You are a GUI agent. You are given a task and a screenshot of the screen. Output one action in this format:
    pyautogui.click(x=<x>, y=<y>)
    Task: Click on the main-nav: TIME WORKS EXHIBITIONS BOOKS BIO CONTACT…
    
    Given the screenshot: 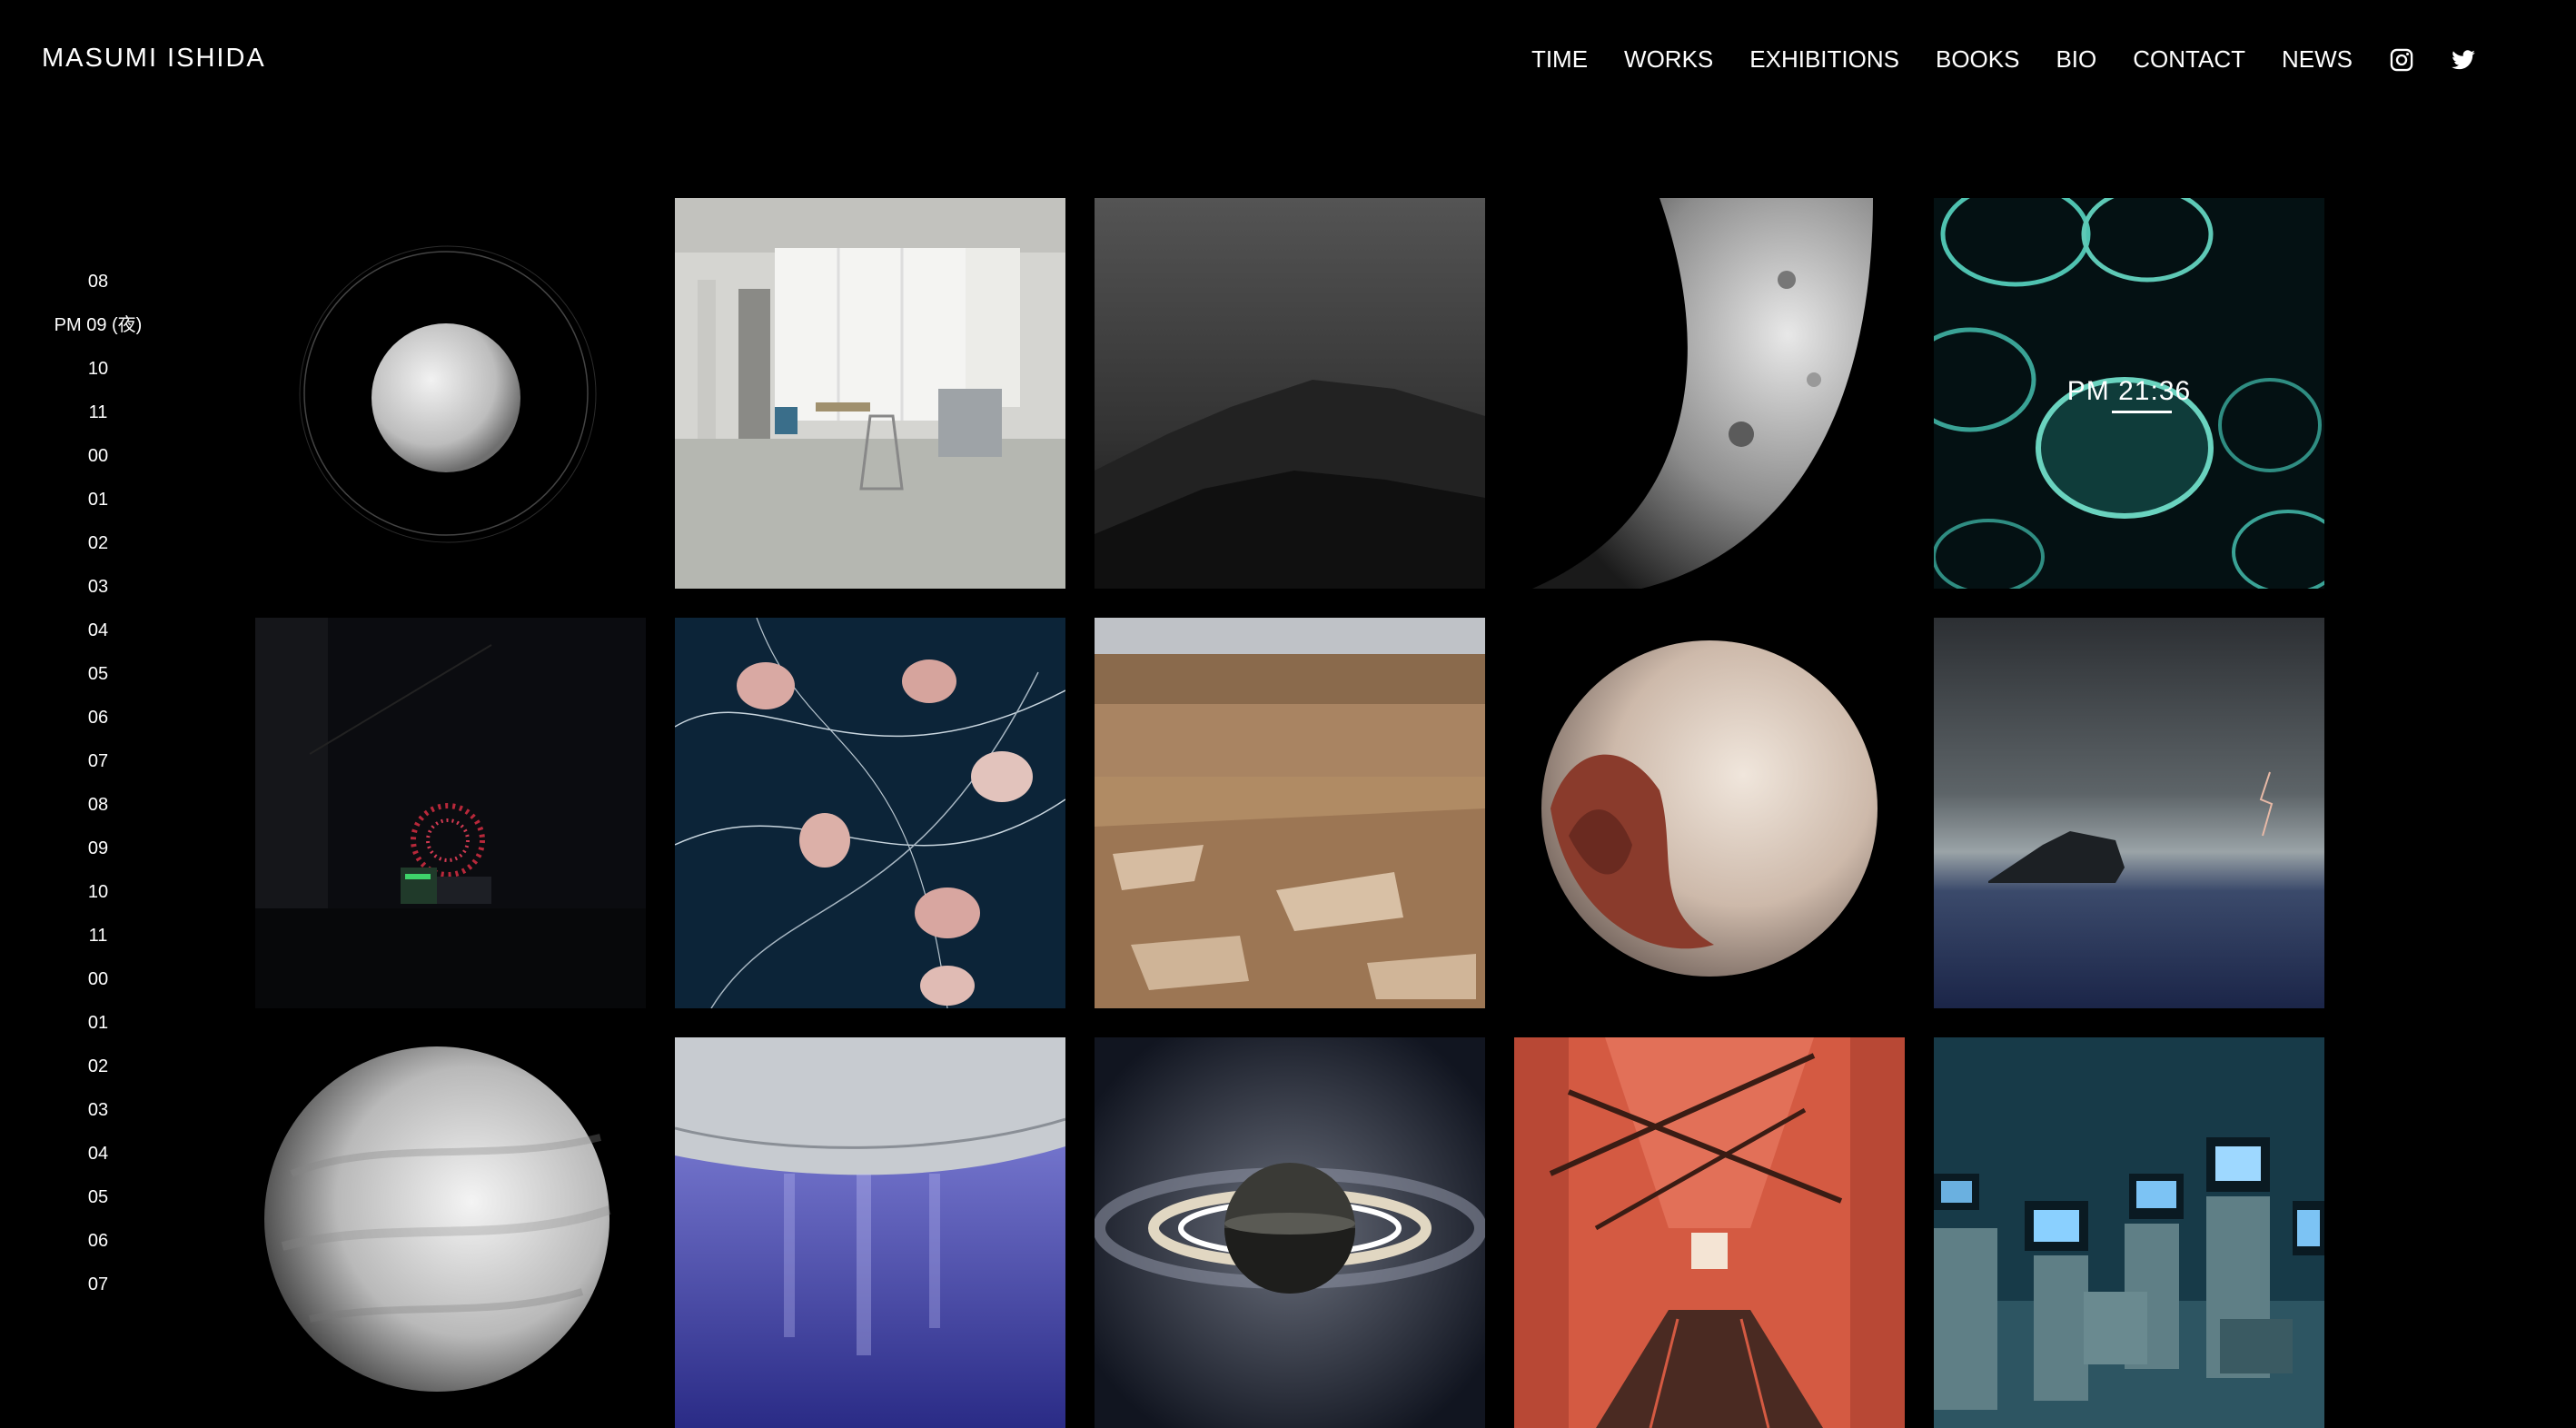 What is the action you would take?
    pyautogui.click(x=1985, y=59)
    